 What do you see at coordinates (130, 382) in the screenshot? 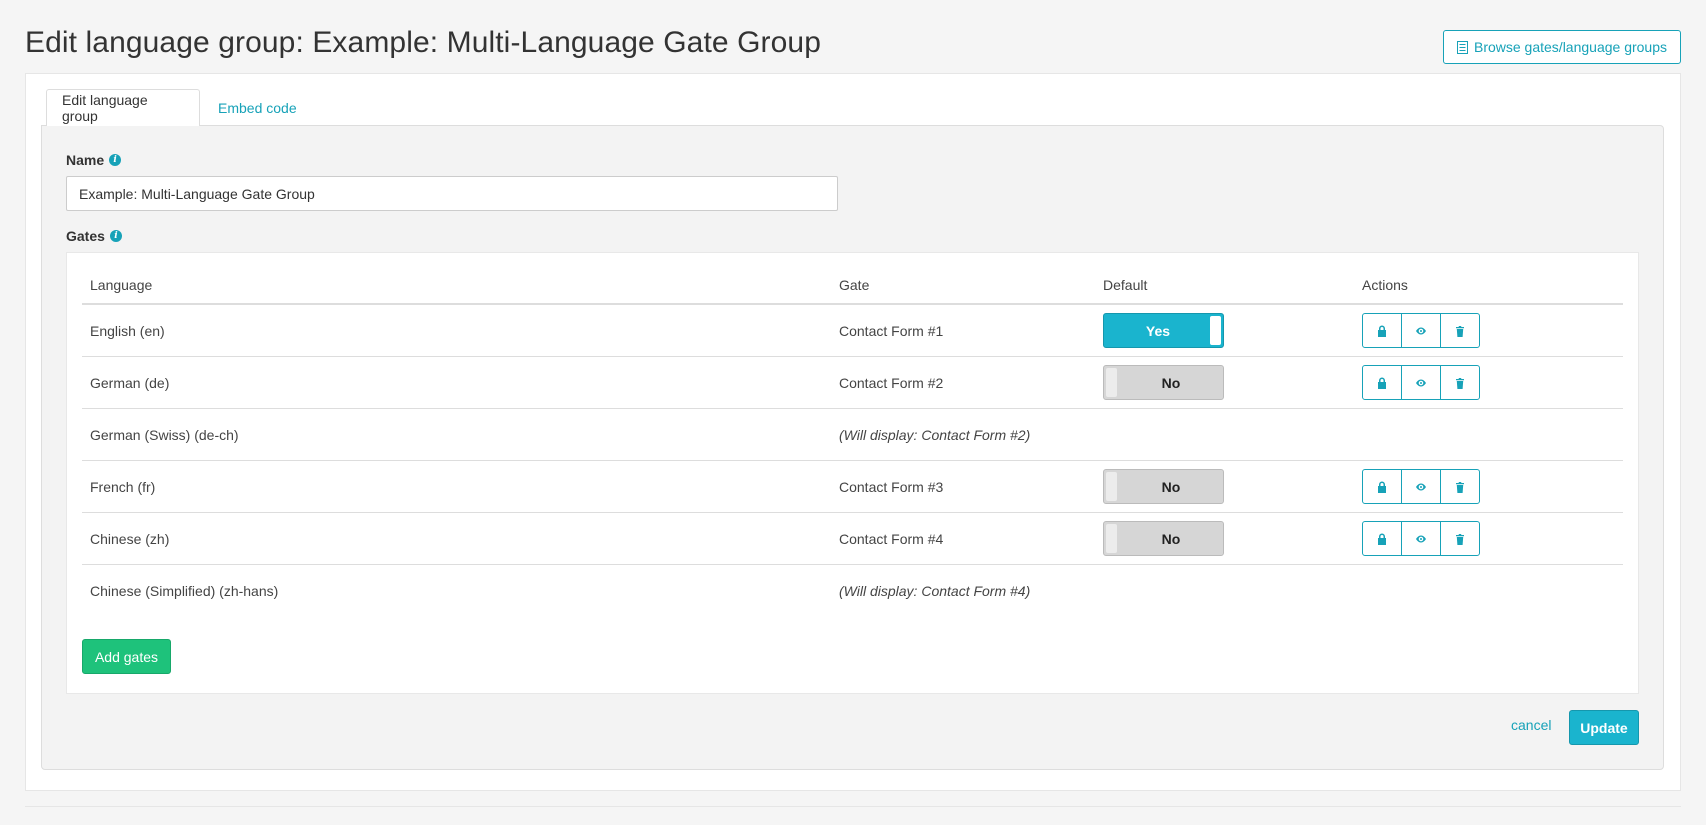
I see `language-cell: German (de)` at bounding box center [130, 382].